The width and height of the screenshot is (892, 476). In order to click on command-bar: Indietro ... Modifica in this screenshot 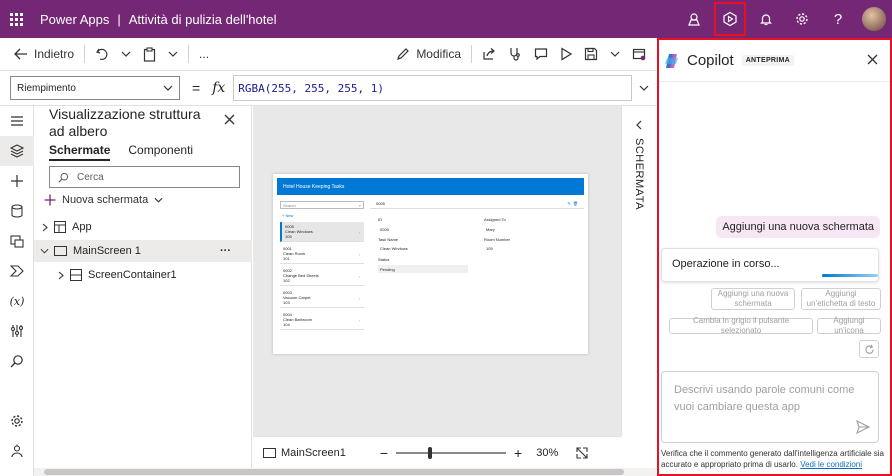, I will do `click(328, 54)`.